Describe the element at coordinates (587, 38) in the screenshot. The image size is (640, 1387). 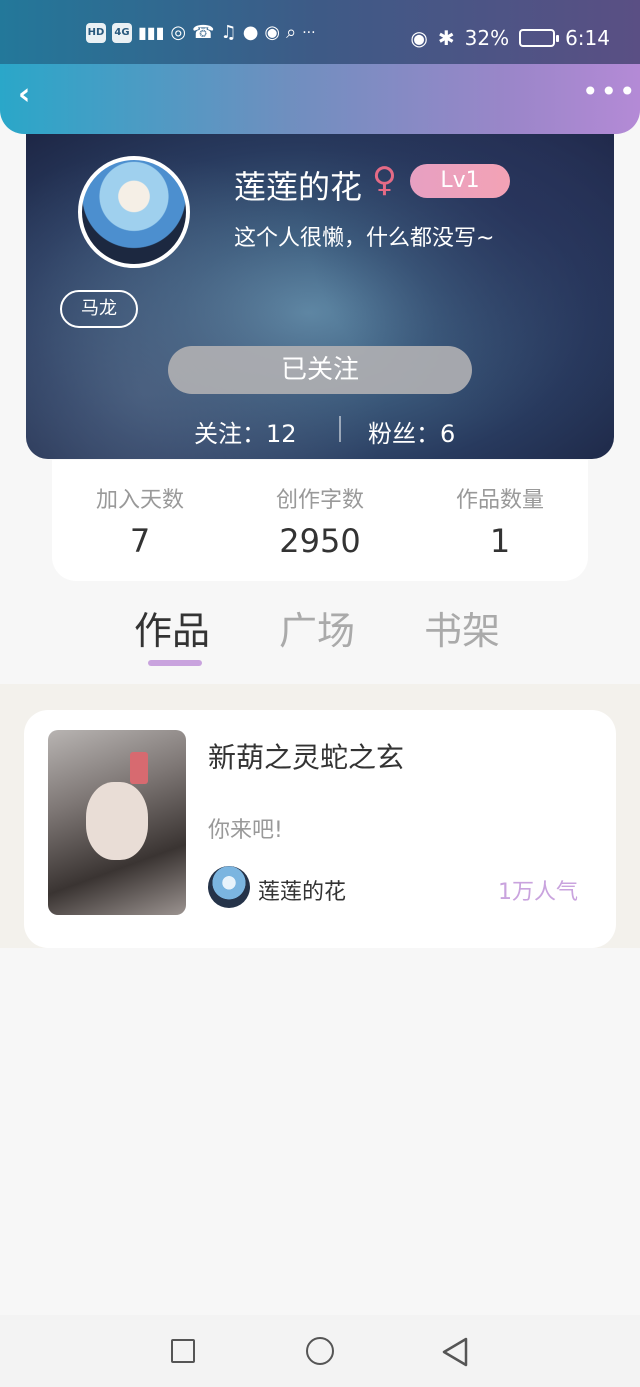
I see `clock: 6:14` at that location.